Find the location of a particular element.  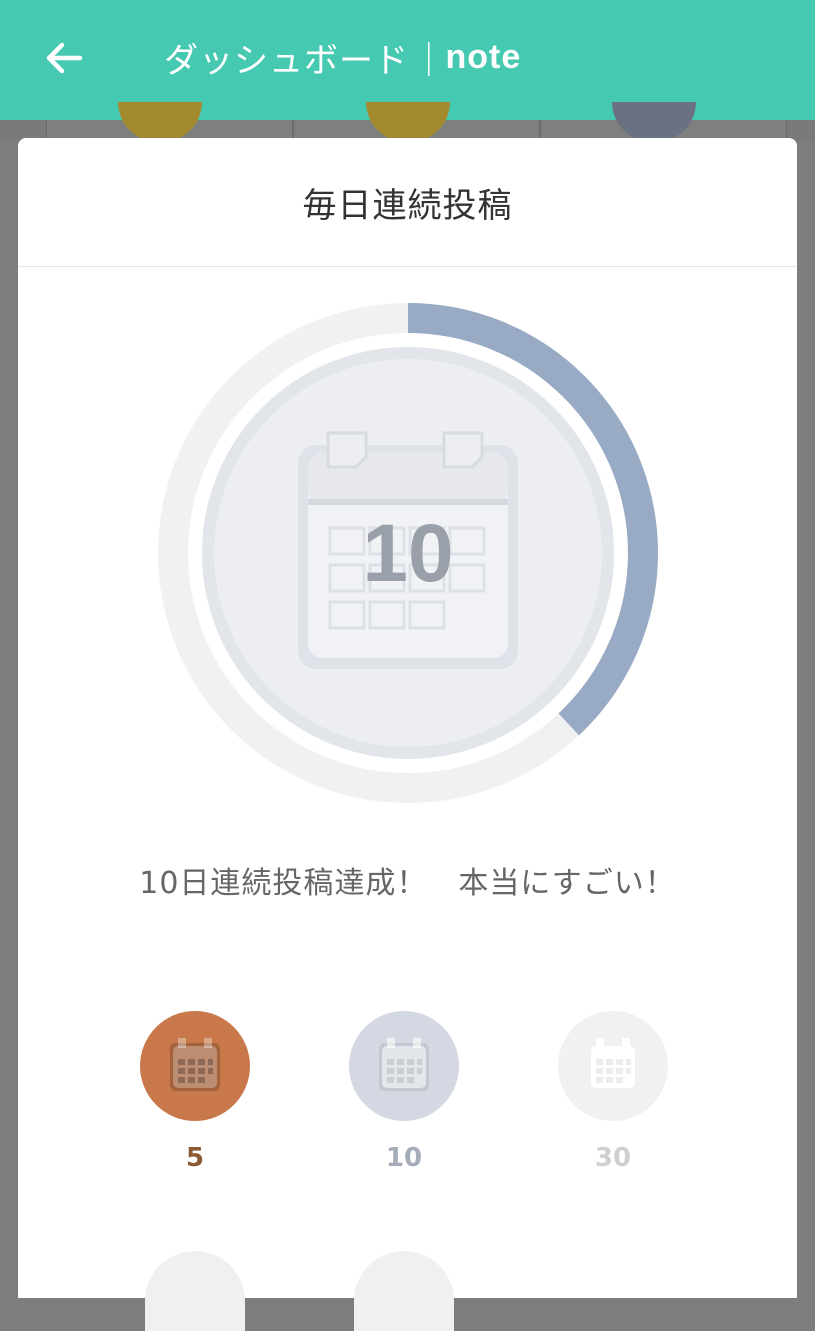

page-title-text: ダッシュボード is located at coordinates (286, 60).